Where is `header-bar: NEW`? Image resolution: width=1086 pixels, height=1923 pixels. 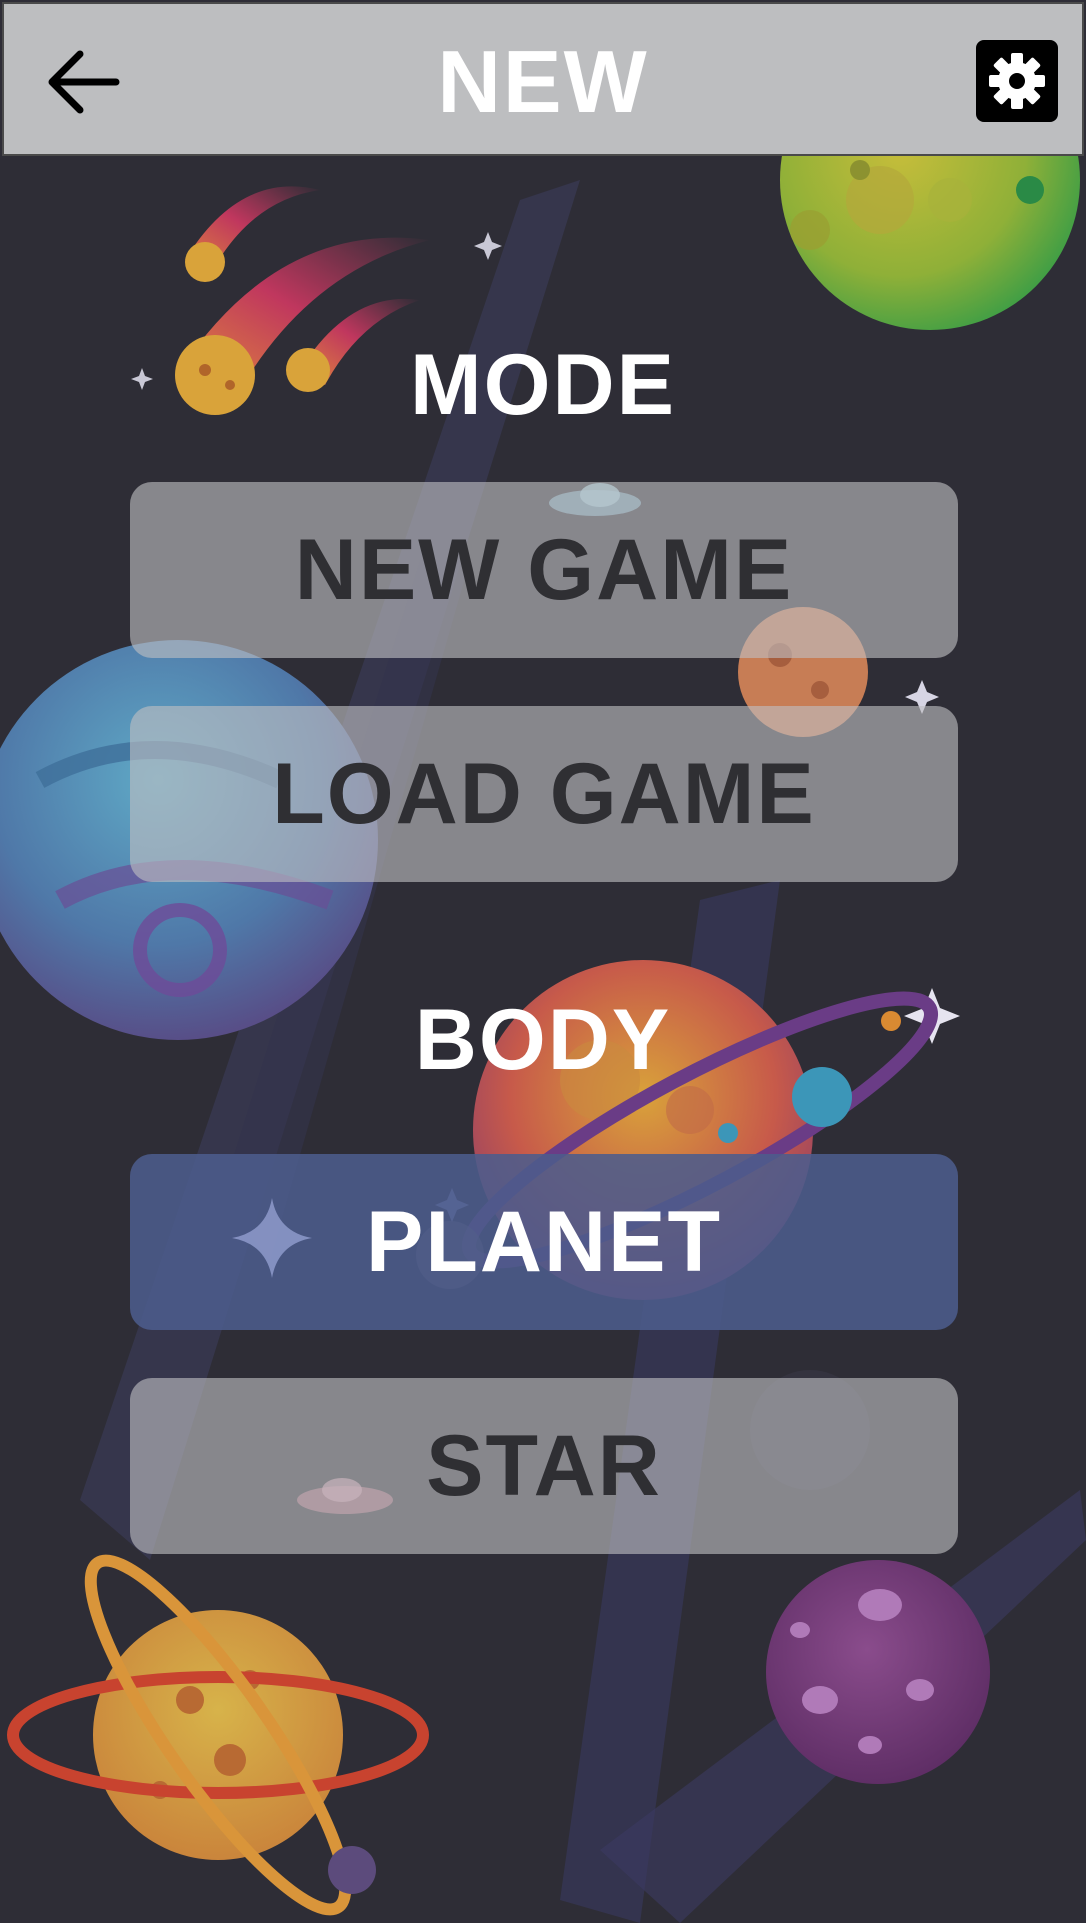 header-bar: NEW is located at coordinates (543, 79).